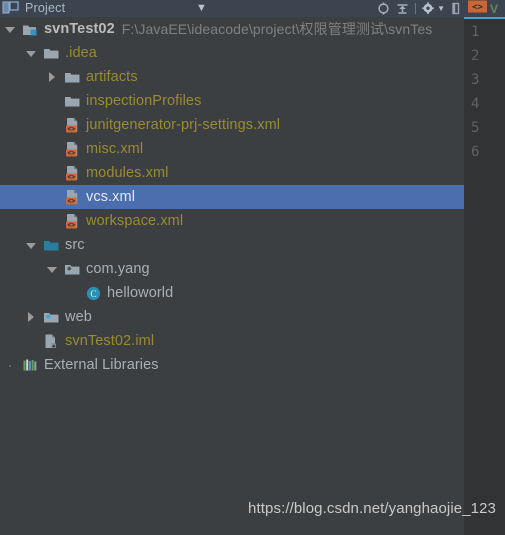  Describe the element at coordinates (232, 77) in the screenshot. I see `tree-row: artifacts` at that location.